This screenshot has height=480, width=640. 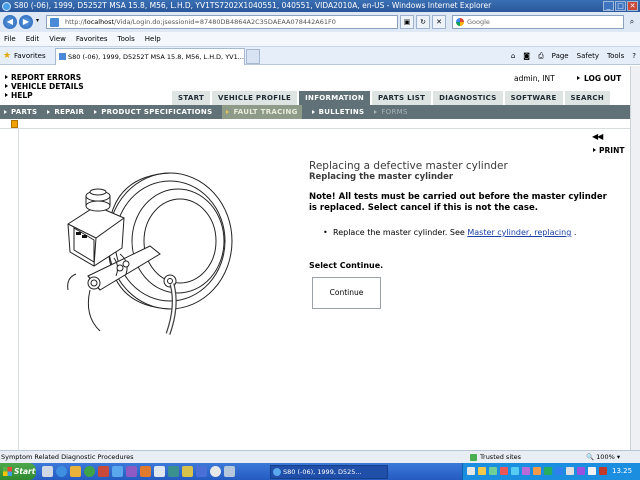 I want to click on windows-logo-icon, so click(x=7, y=471).